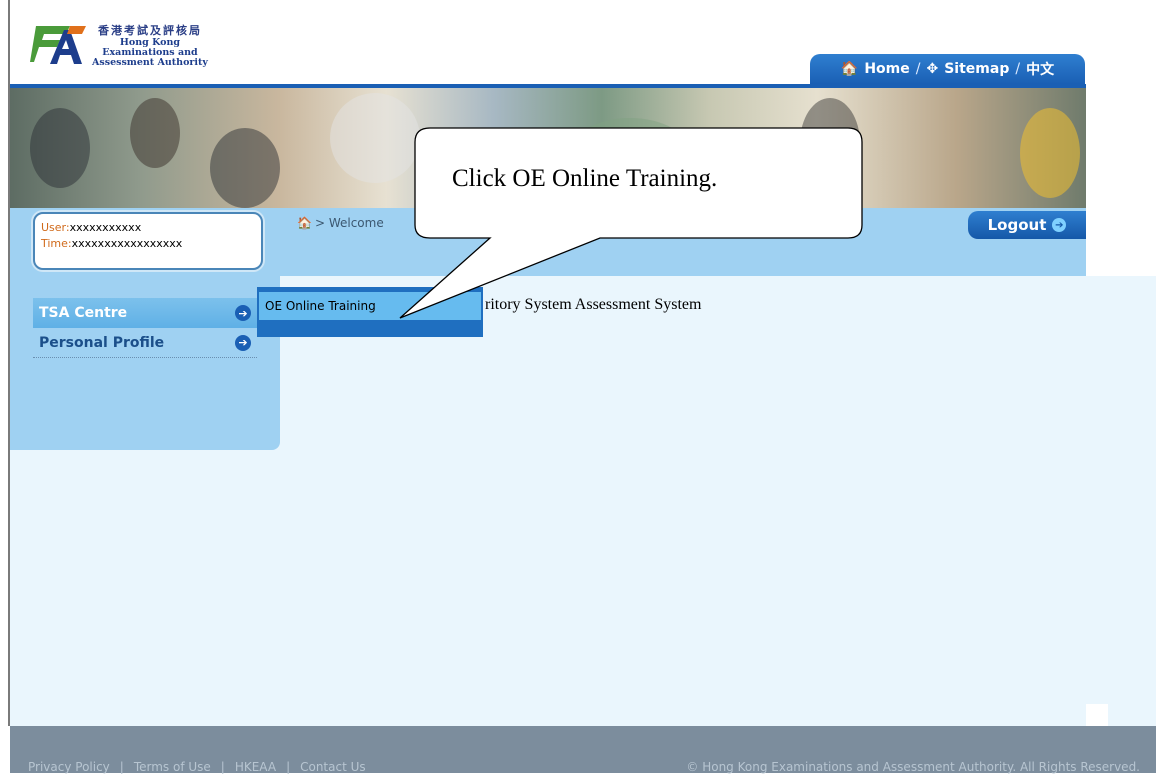 The width and height of the screenshot is (1156, 774). What do you see at coordinates (683, 242) in the screenshot?
I see `content-header-strip` at bounding box center [683, 242].